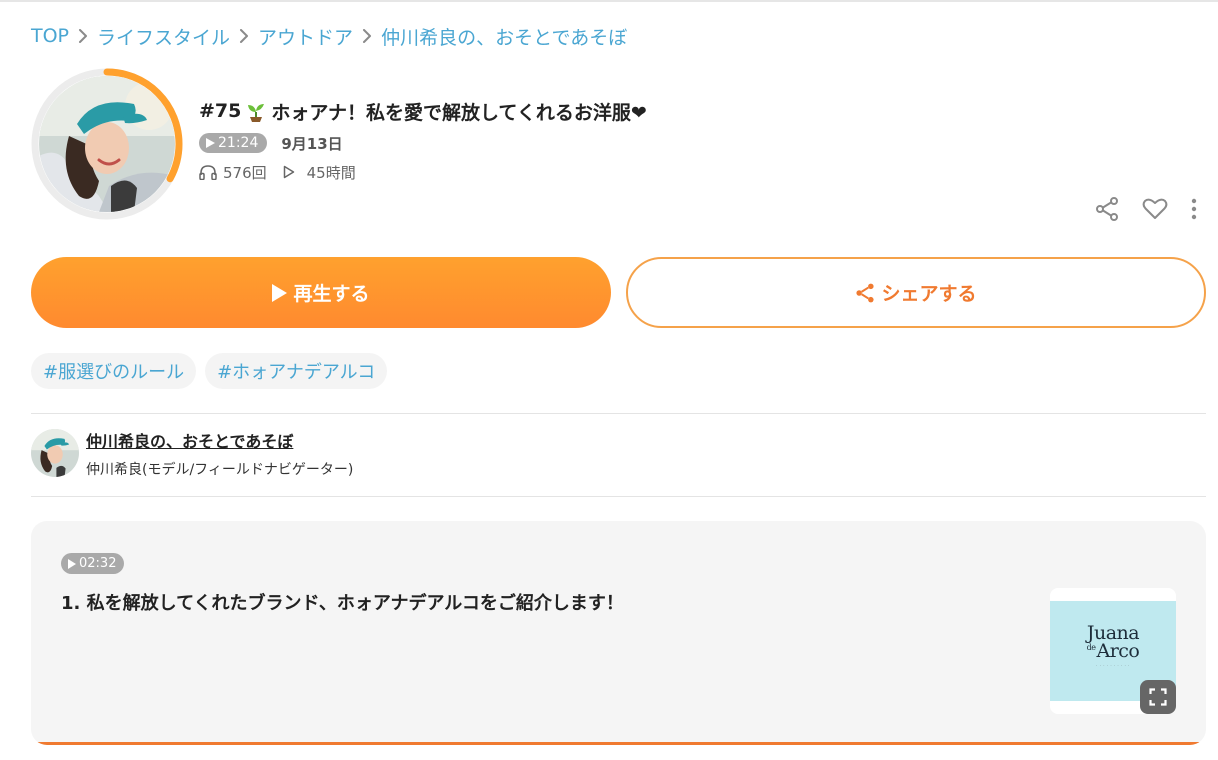  I want to click on logo-tagline: · · · · · · · · · ·, so click(1113, 665).